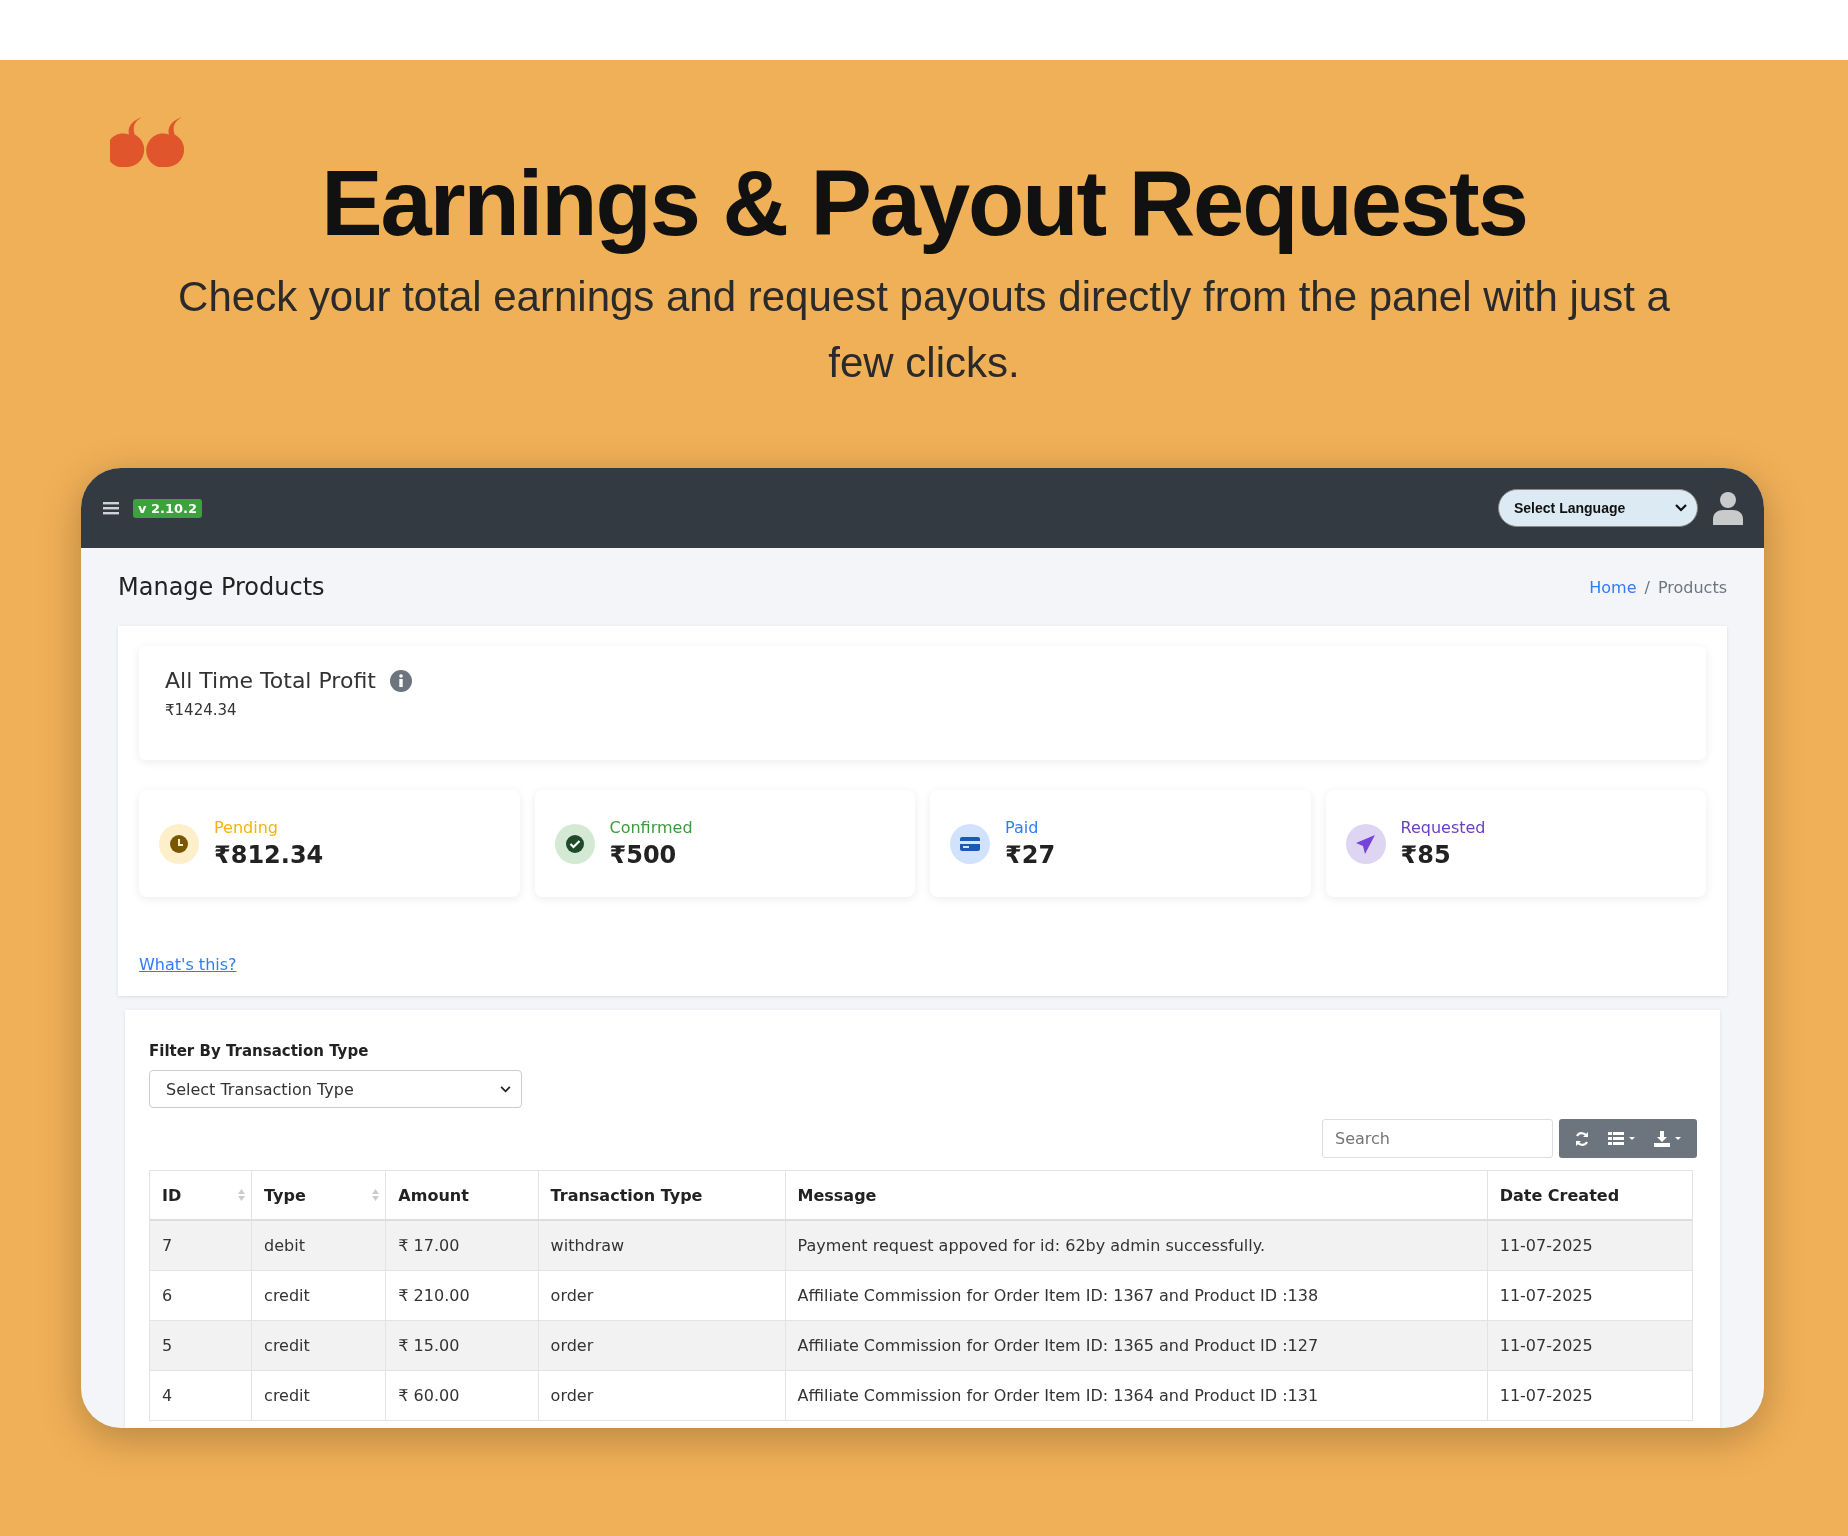 Image resolution: width=1848 pixels, height=1536 pixels. What do you see at coordinates (188, 964) in the screenshot?
I see `help-link: What's this?` at bounding box center [188, 964].